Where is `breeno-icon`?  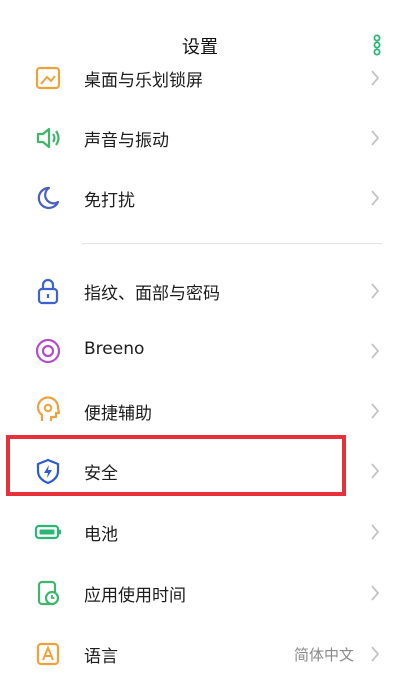 breeno-icon is located at coordinates (48, 351).